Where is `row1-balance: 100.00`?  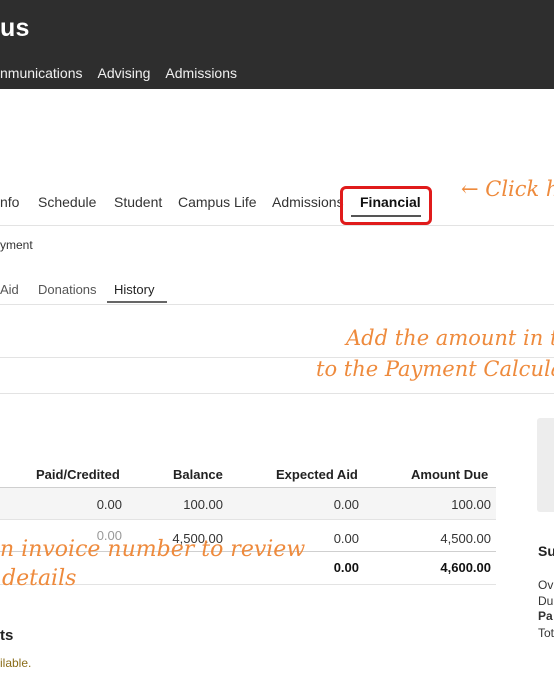
row1-balance: 100.00 is located at coordinates (203, 504).